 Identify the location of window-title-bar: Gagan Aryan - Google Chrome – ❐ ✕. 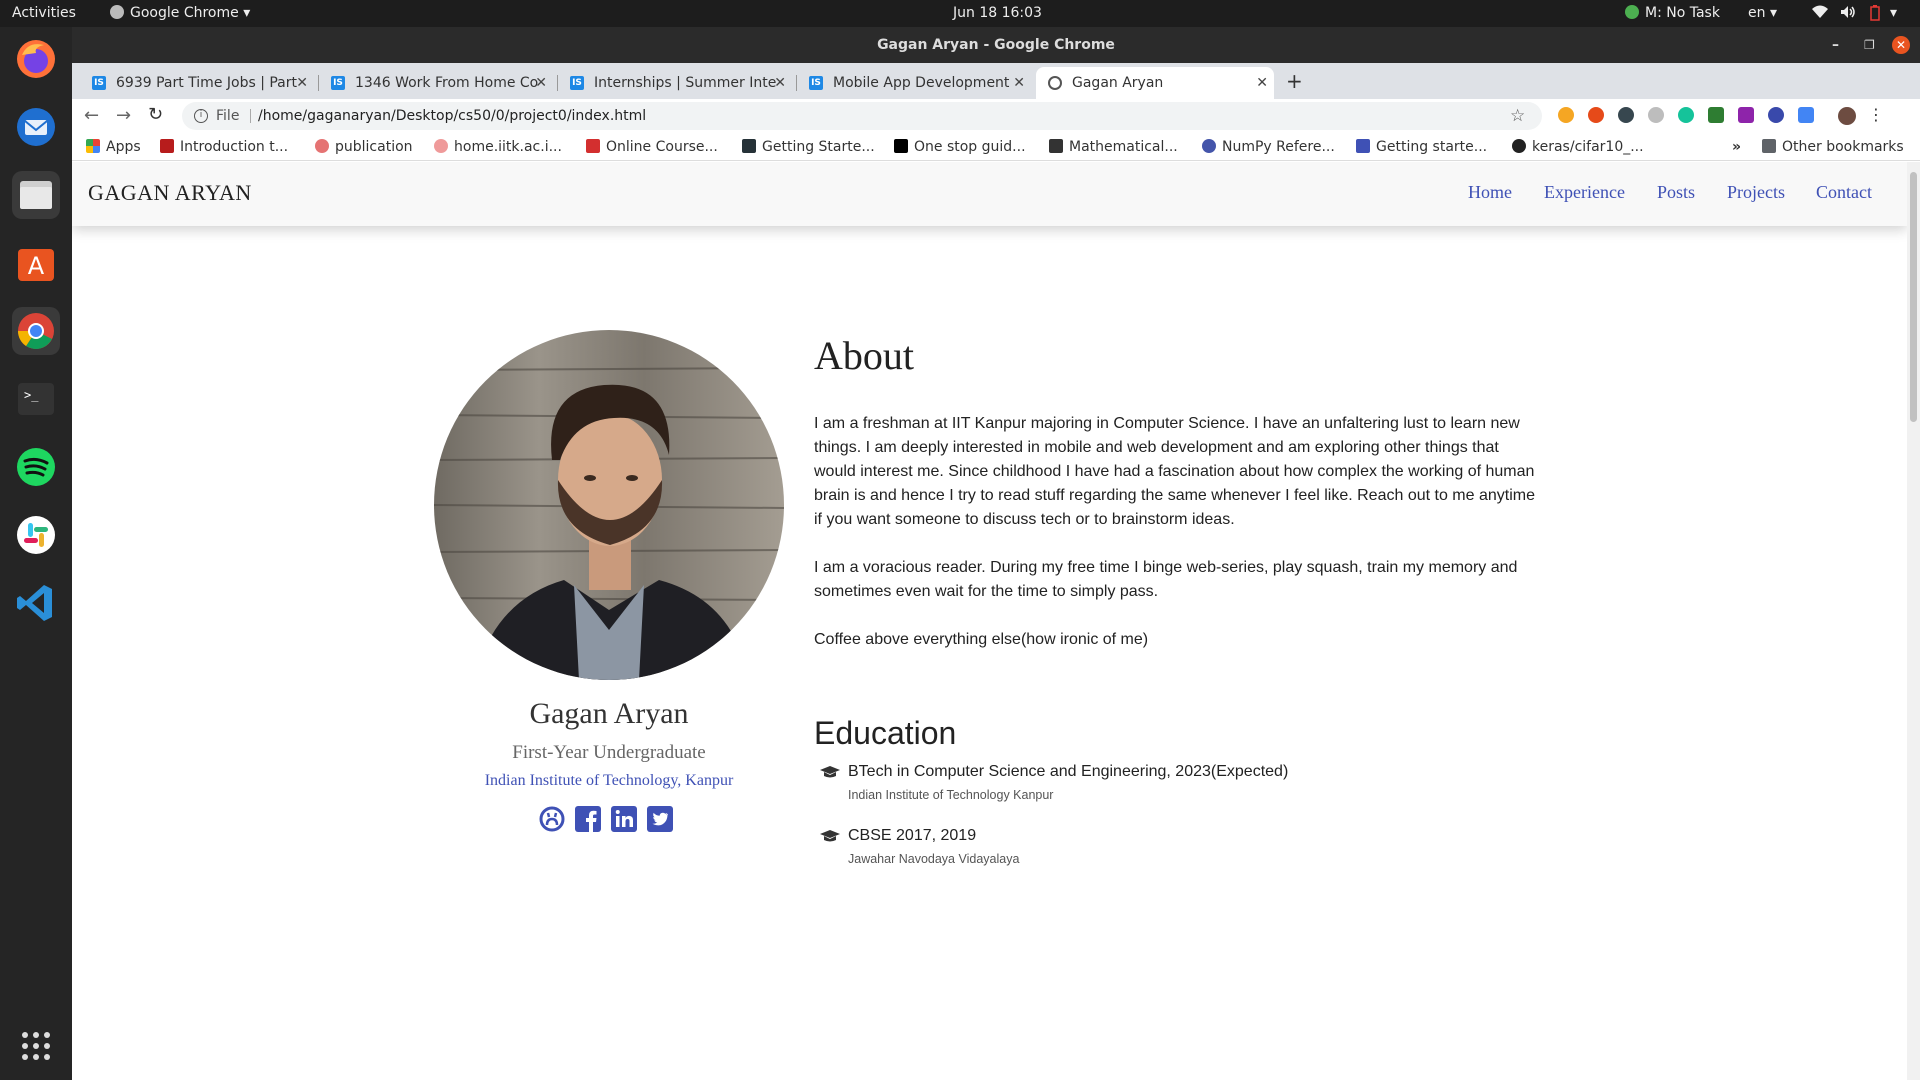
(996, 45).